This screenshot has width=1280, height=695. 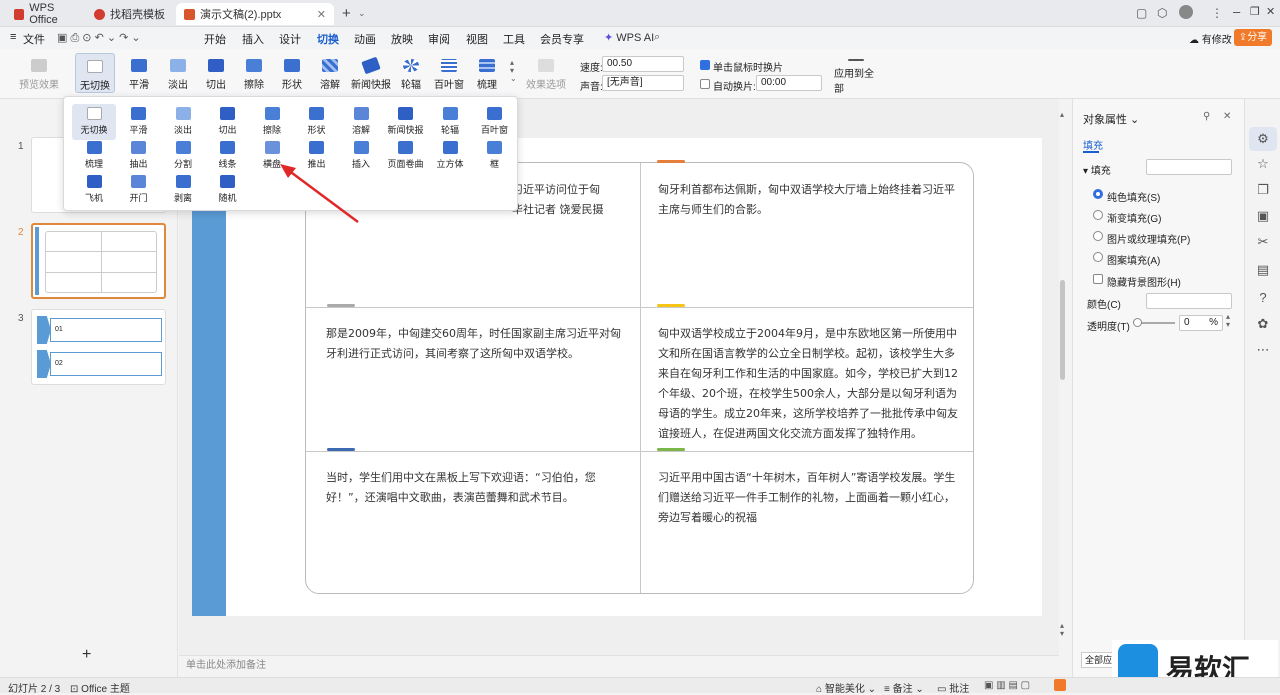 What do you see at coordinates (1236, 11) in the screenshot?
I see `minimize-icon: –` at bounding box center [1236, 11].